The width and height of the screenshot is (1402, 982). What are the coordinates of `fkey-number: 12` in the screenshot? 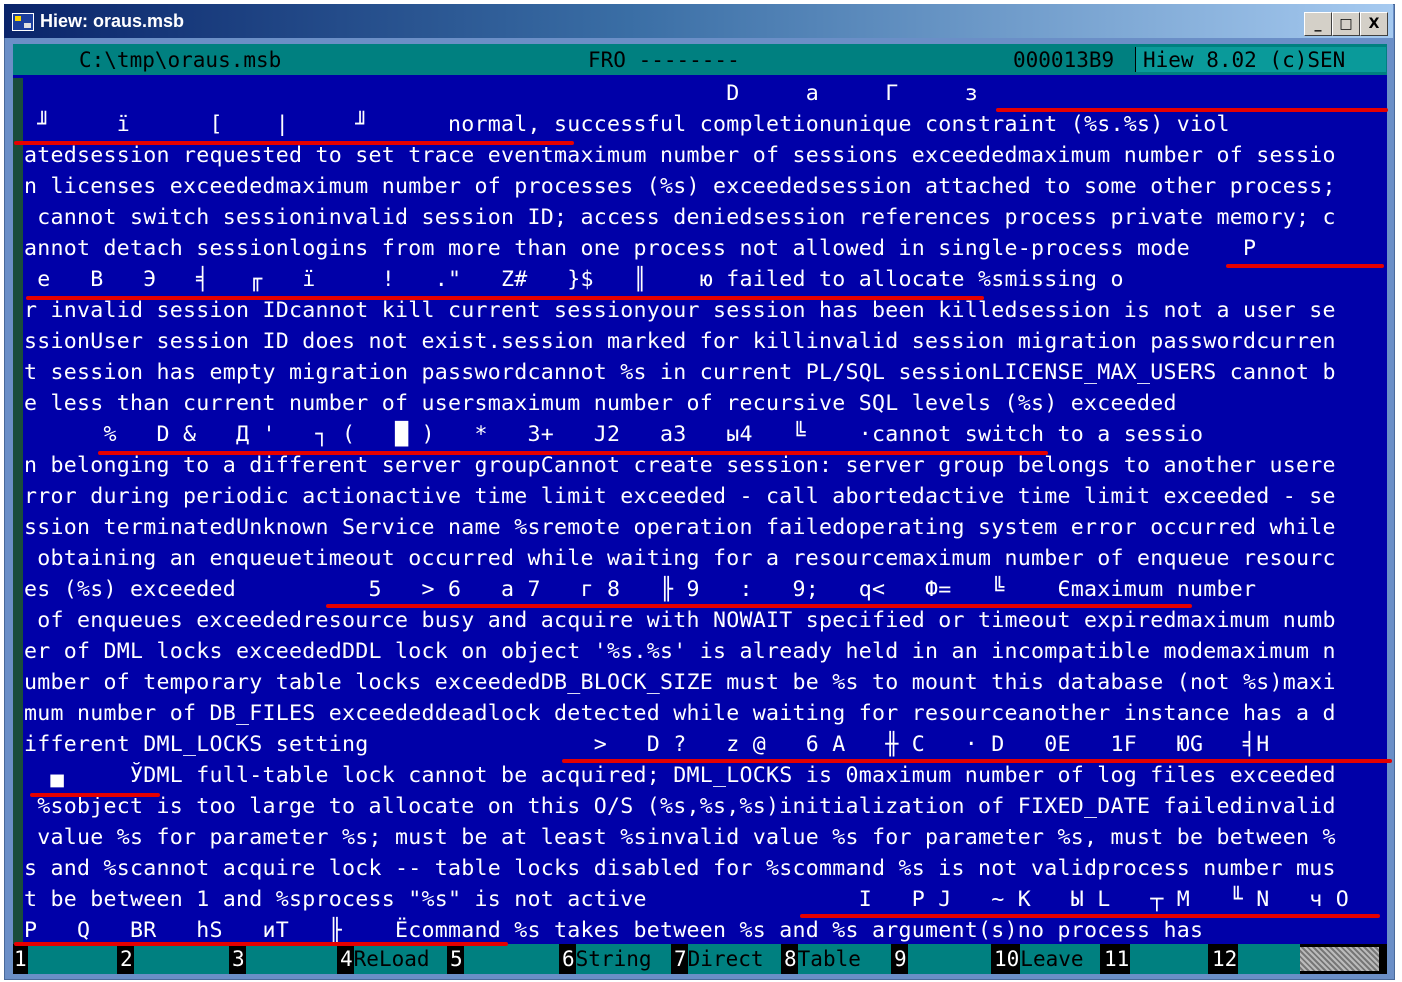 It's located at (1225, 959).